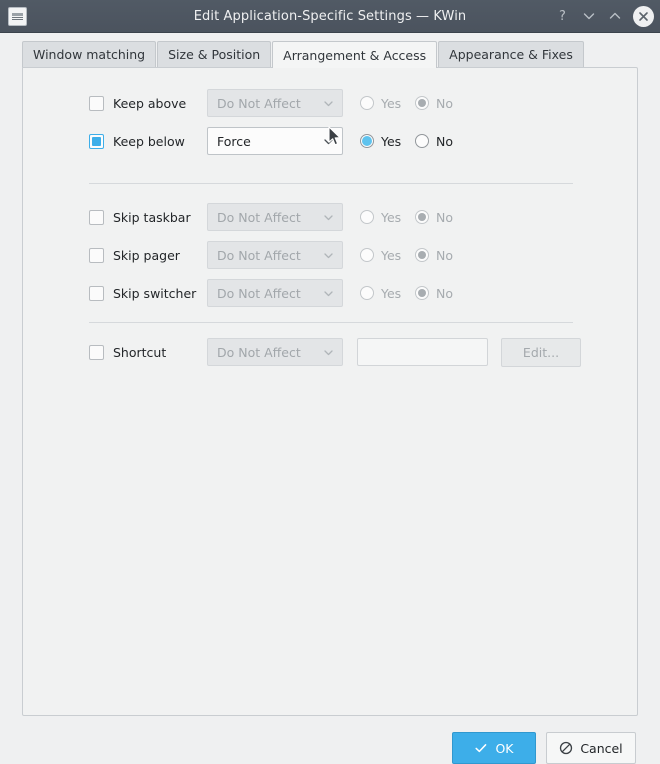 Image resolution: width=660 pixels, height=764 pixels. Describe the element at coordinates (588, 16) in the screenshot. I see `minimize-icon` at that location.